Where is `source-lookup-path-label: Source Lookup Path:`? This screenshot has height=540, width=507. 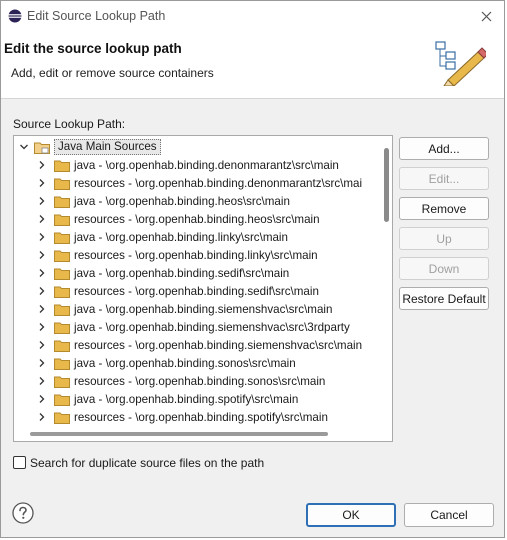
source-lookup-path-label: Source Lookup Path: is located at coordinates (69, 124).